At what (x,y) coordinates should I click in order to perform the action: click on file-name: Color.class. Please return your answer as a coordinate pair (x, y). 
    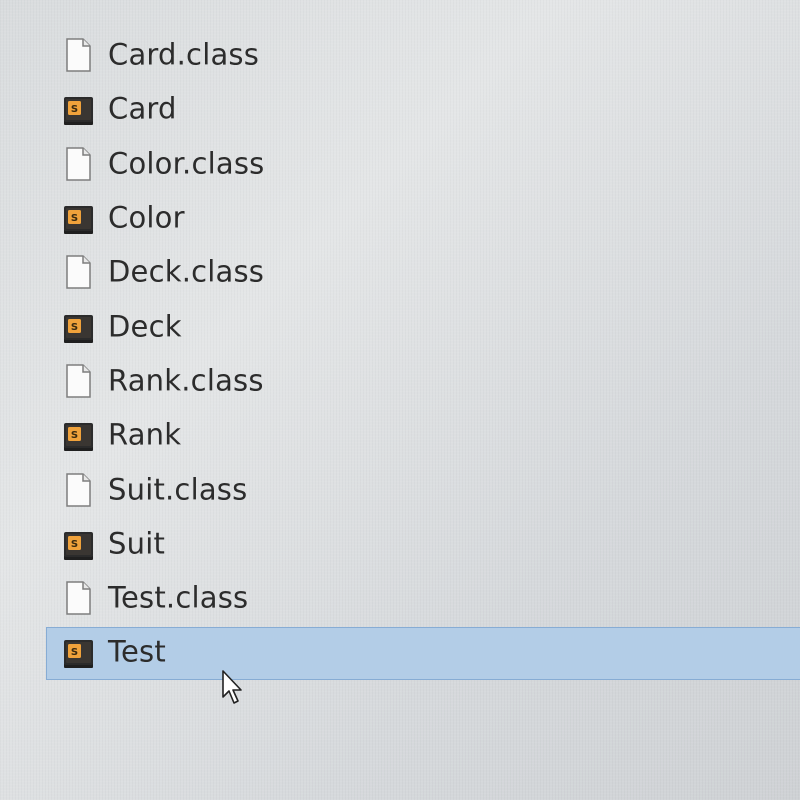
    Looking at the image, I should click on (186, 163).